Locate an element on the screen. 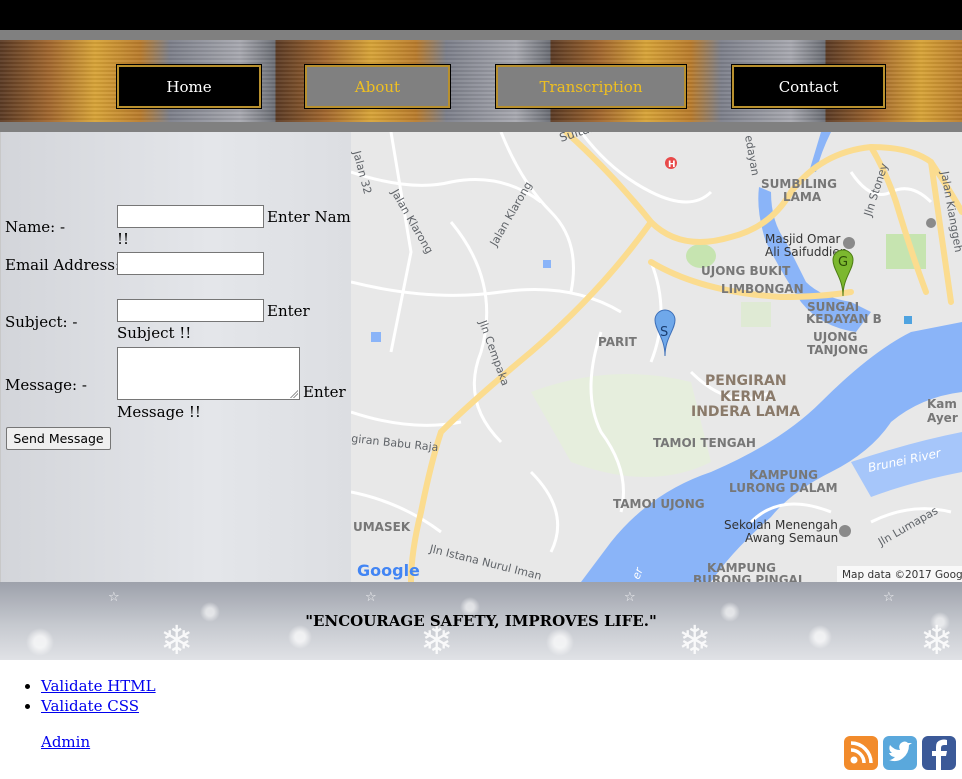 The height and width of the screenshot is (779, 962). subject-hint: Enter is located at coordinates (288, 311).